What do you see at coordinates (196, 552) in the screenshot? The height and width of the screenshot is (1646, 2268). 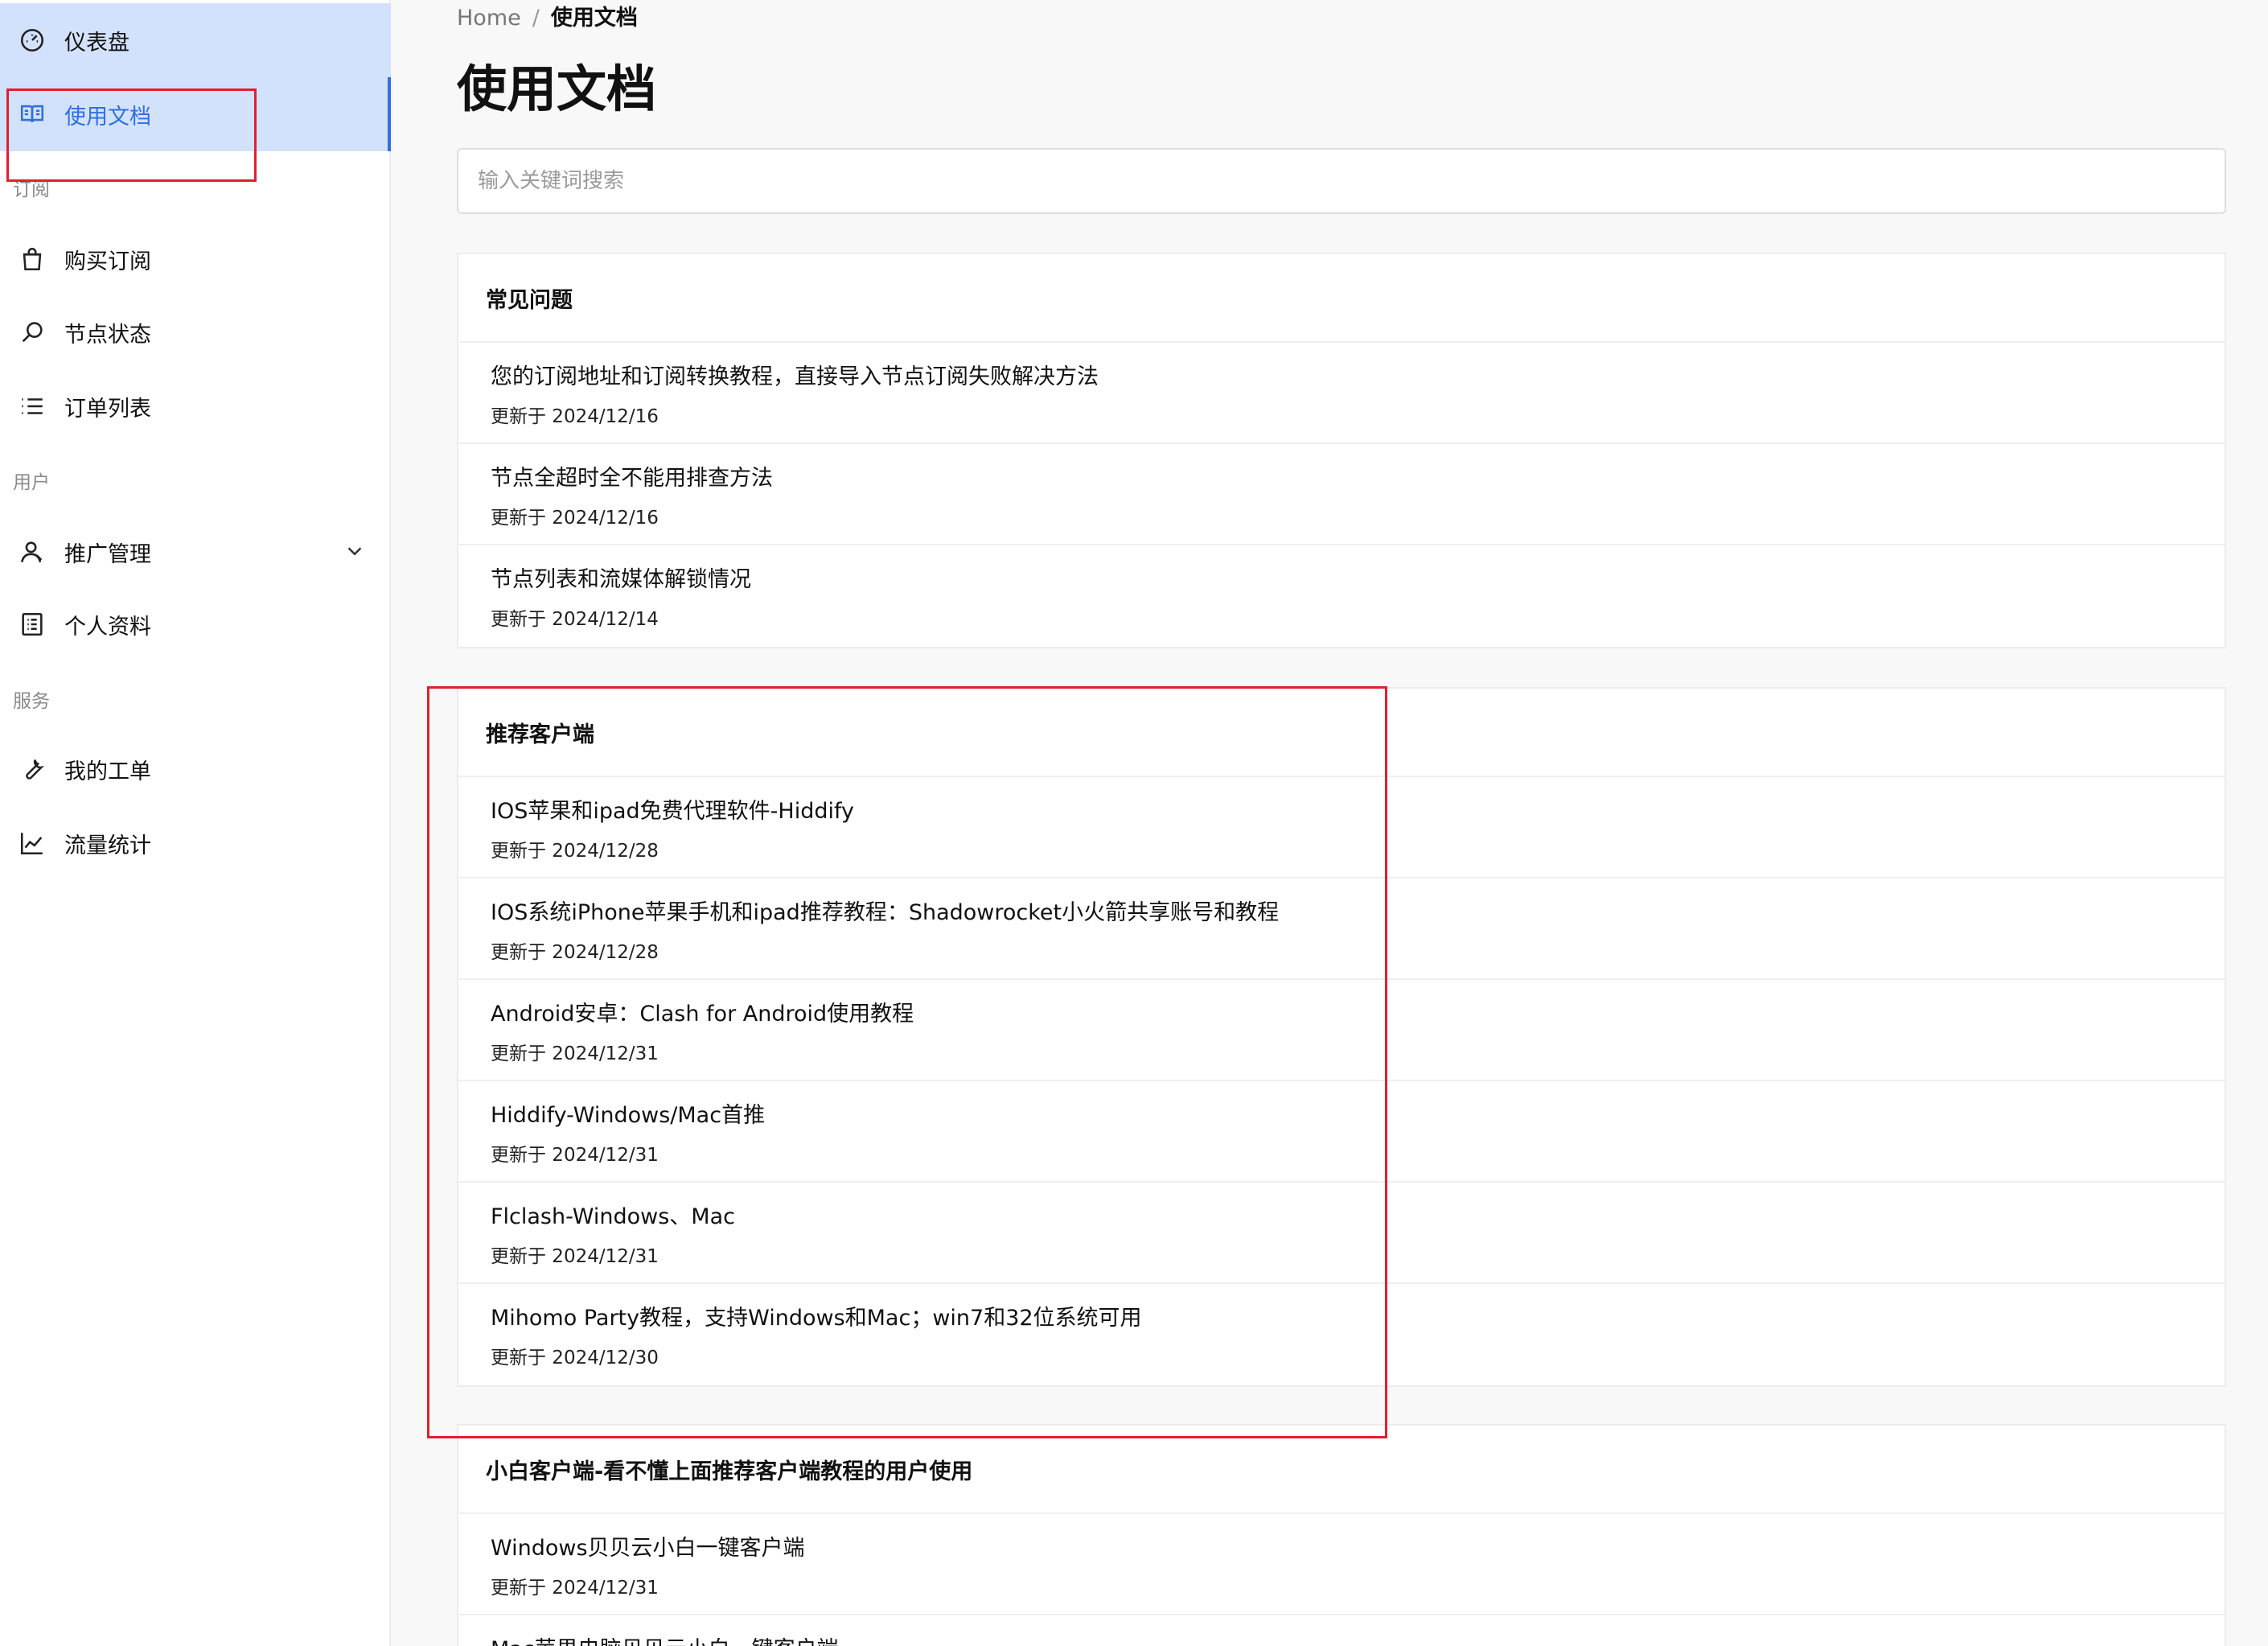 I see `sidebar-item-promotion: 推广管理` at bounding box center [196, 552].